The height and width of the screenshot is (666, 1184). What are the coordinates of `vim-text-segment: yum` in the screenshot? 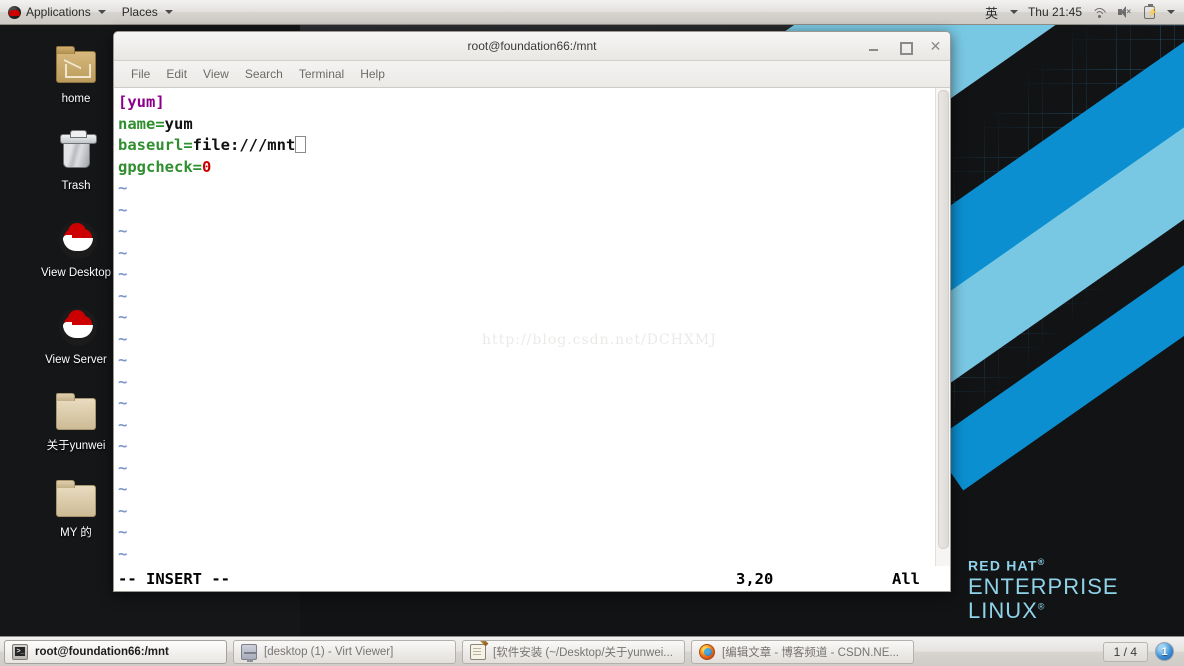 It's located at (178, 123).